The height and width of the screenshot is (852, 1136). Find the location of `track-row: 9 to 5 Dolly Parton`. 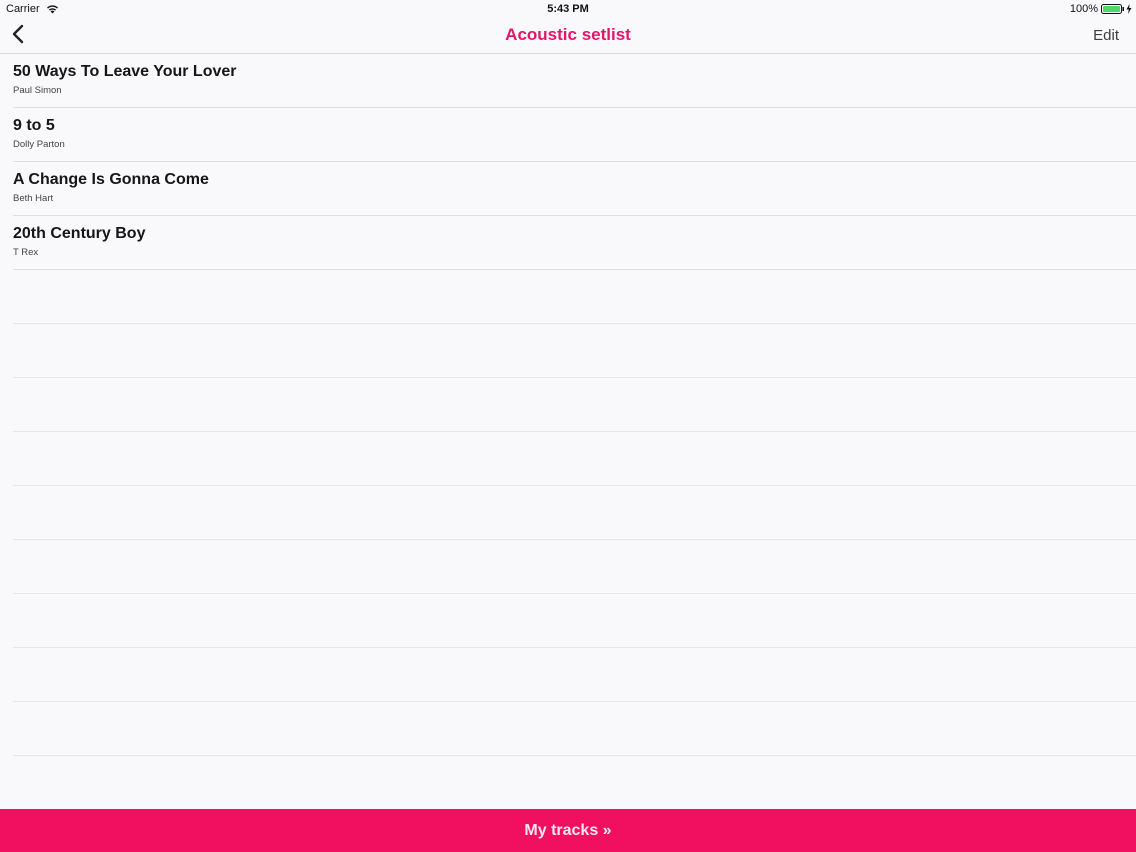

track-row: 9 to 5 Dolly Parton is located at coordinates (574, 135).